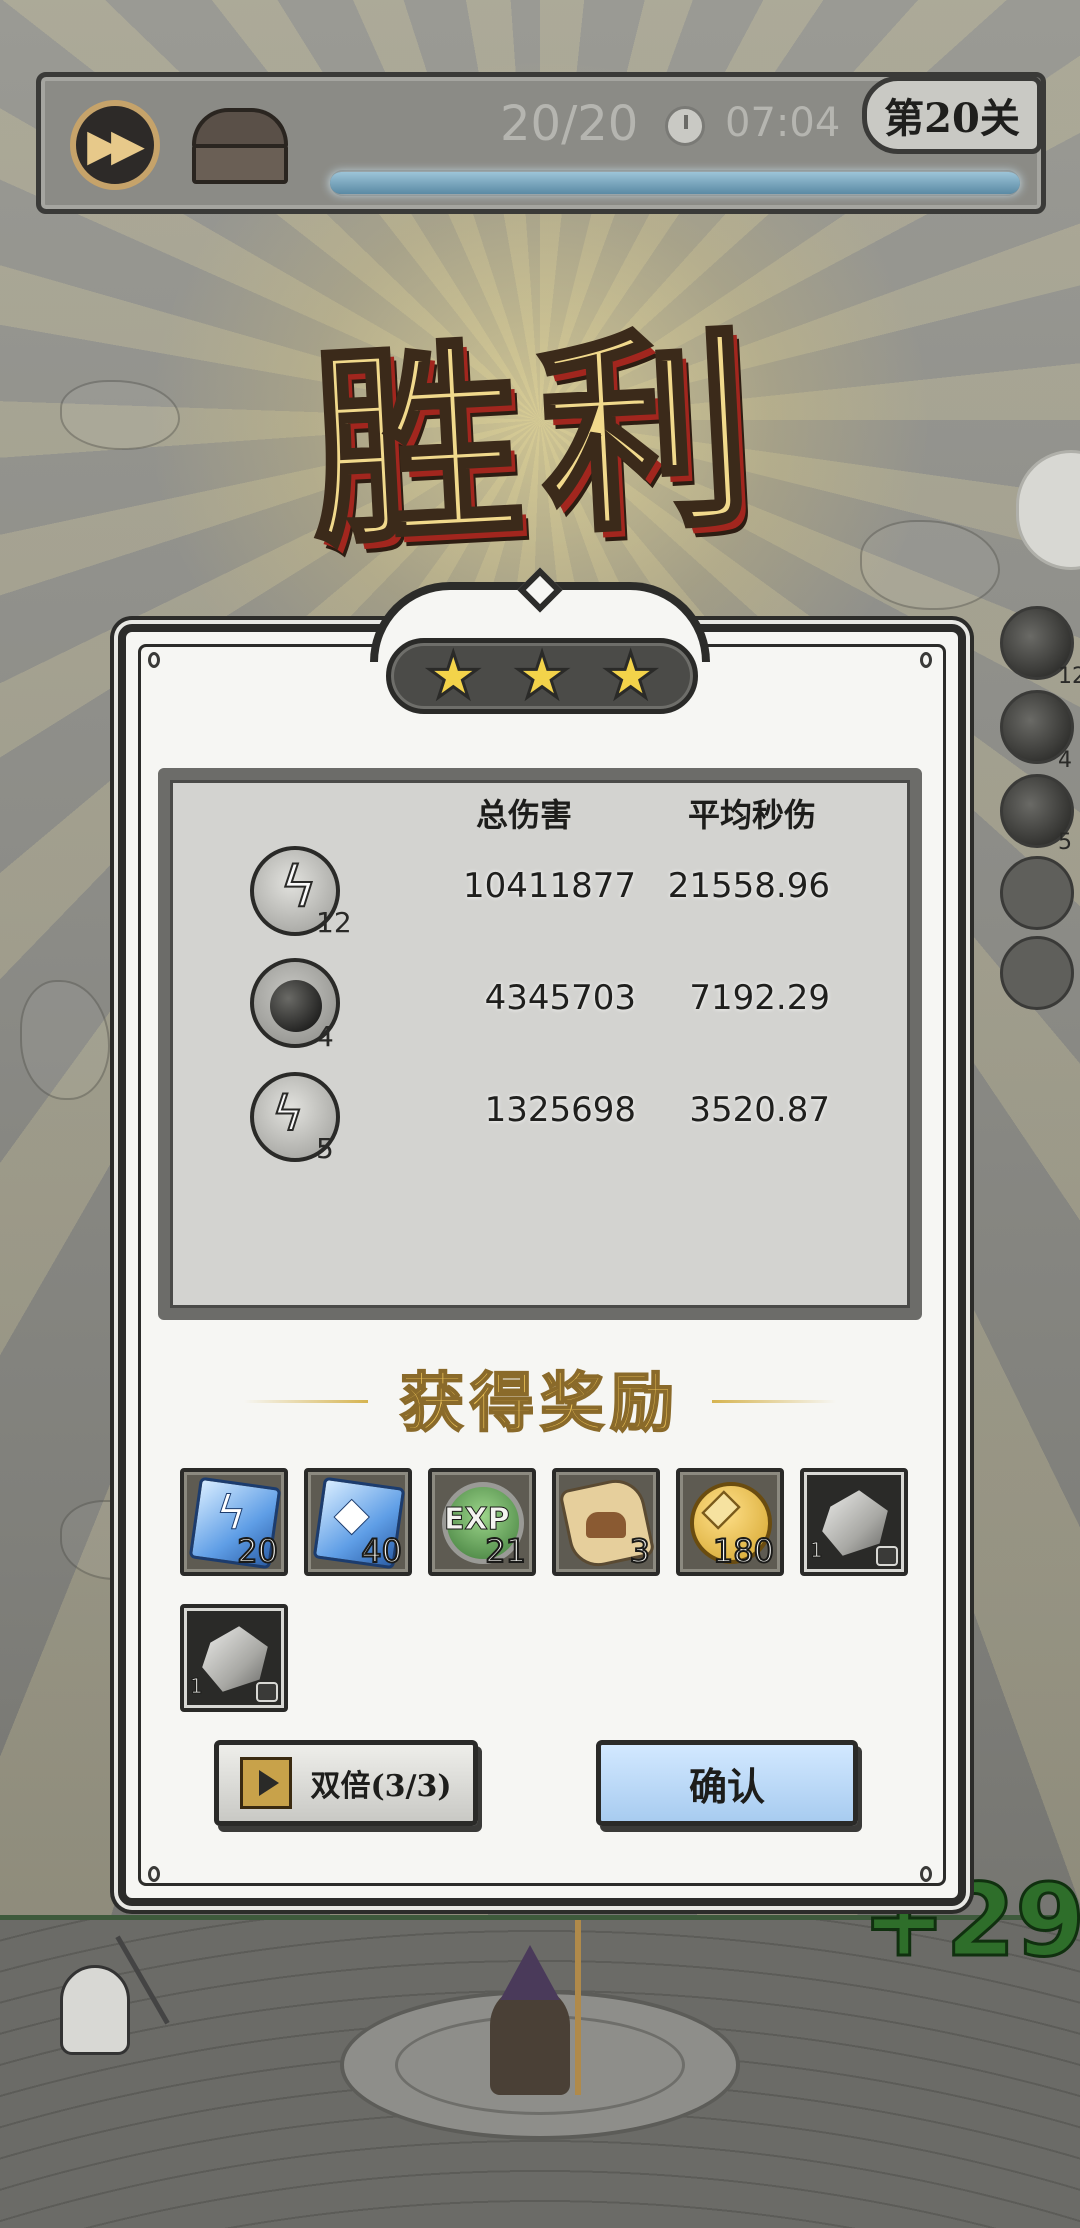 The image size is (1080, 2228). What do you see at coordinates (325, 1148) in the screenshot?
I see `skill-level: 5` at bounding box center [325, 1148].